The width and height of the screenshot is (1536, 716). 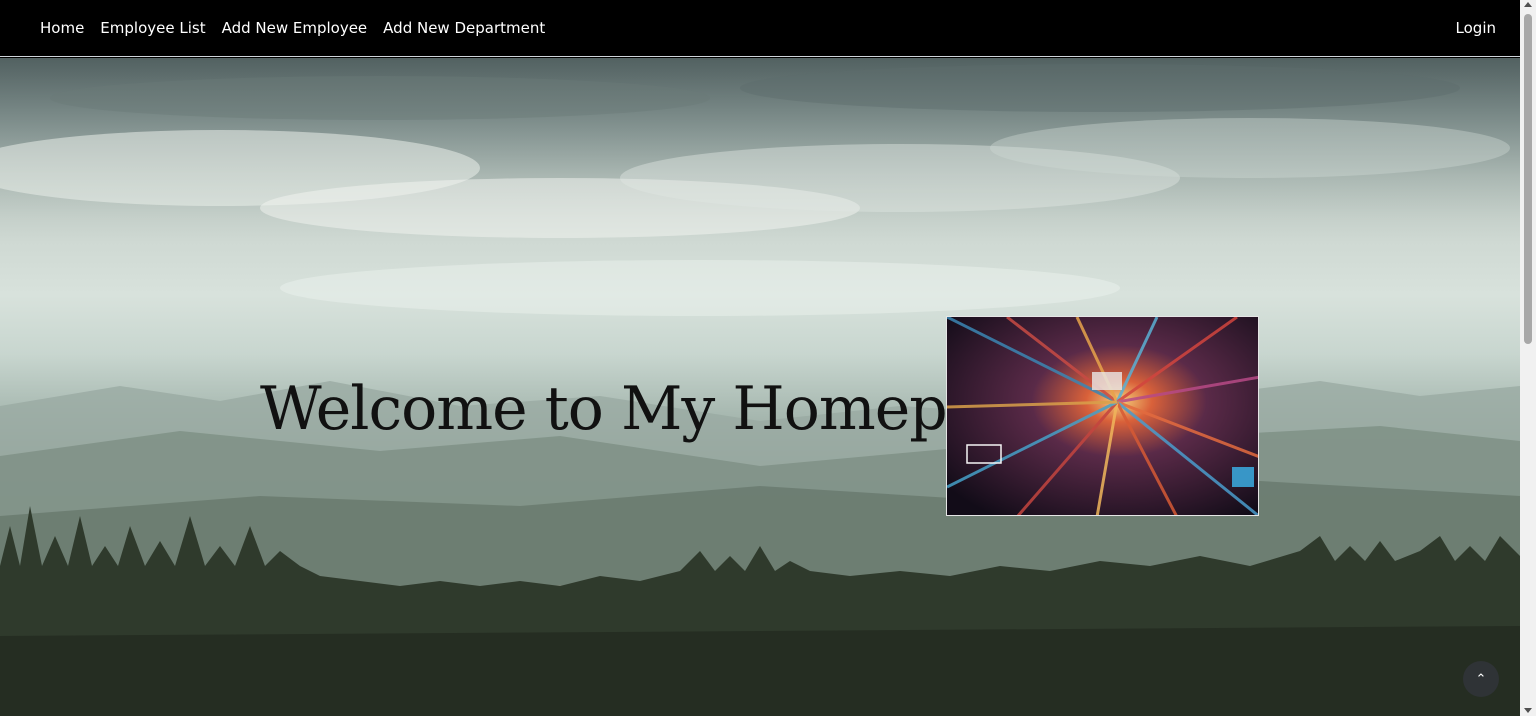 I want to click on page-scrollbar, so click(x=1528, y=358).